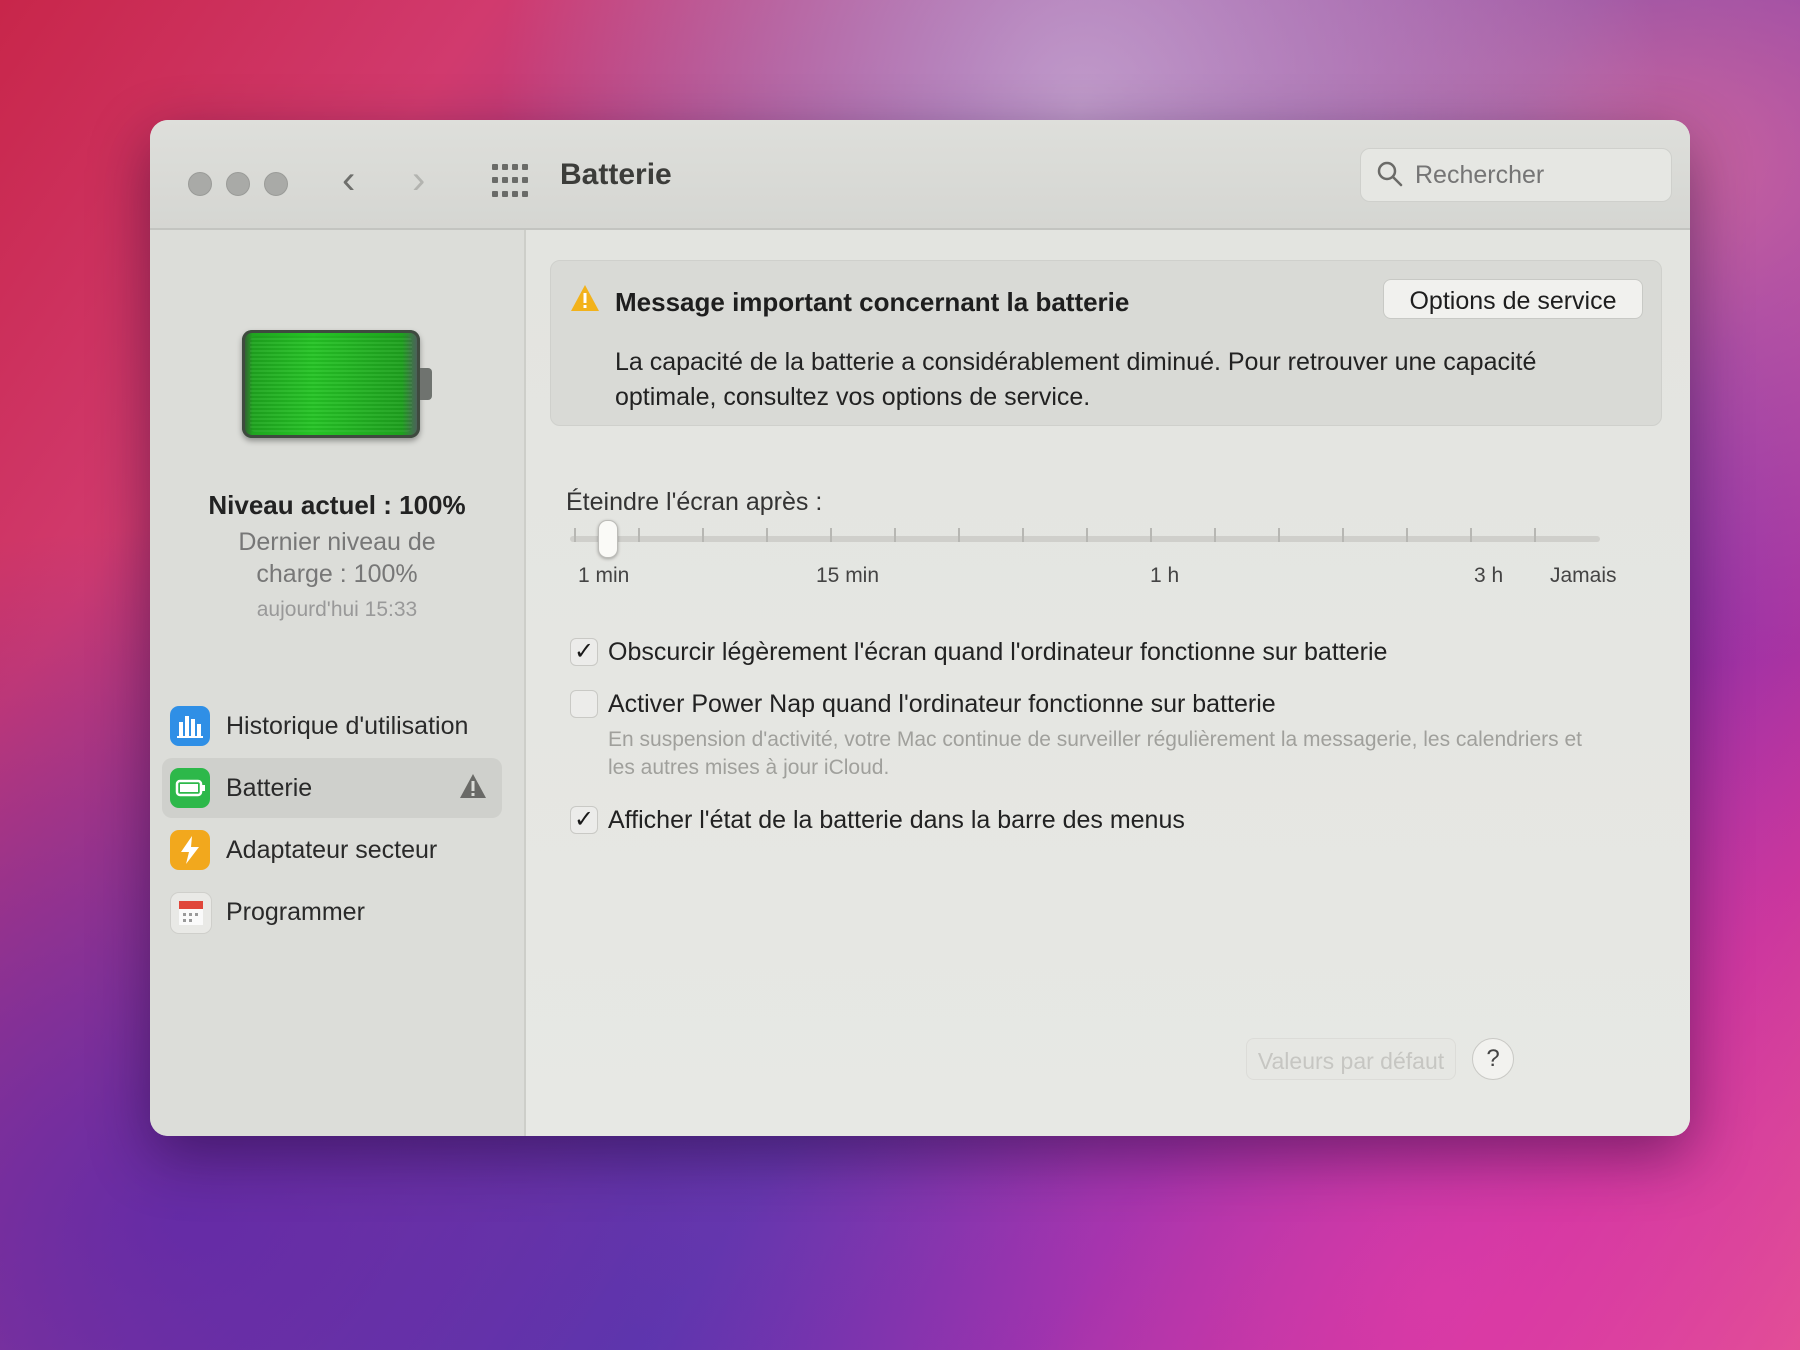 The height and width of the screenshot is (1350, 1800). I want to click on lightning-icon, so click(190, 850).